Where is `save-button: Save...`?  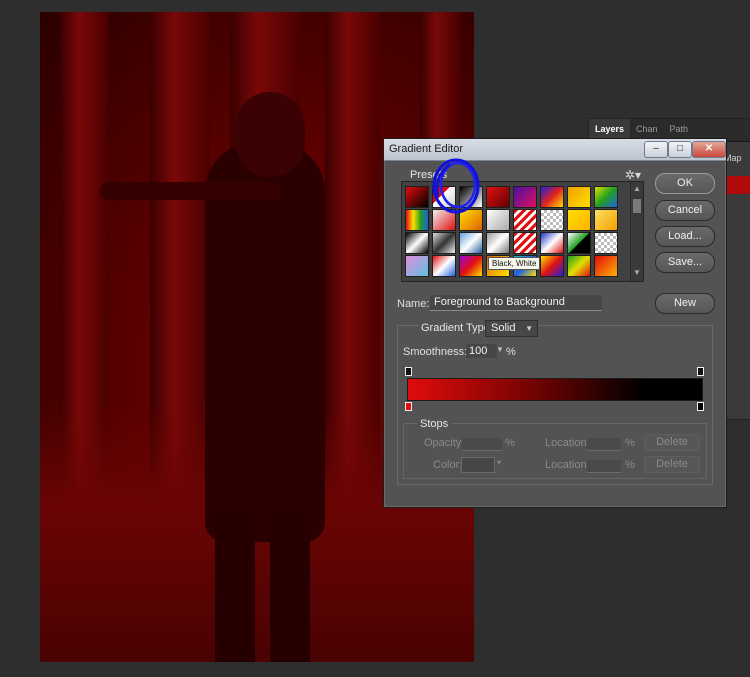 save-button: Save... is located at coordinates (685, 262).